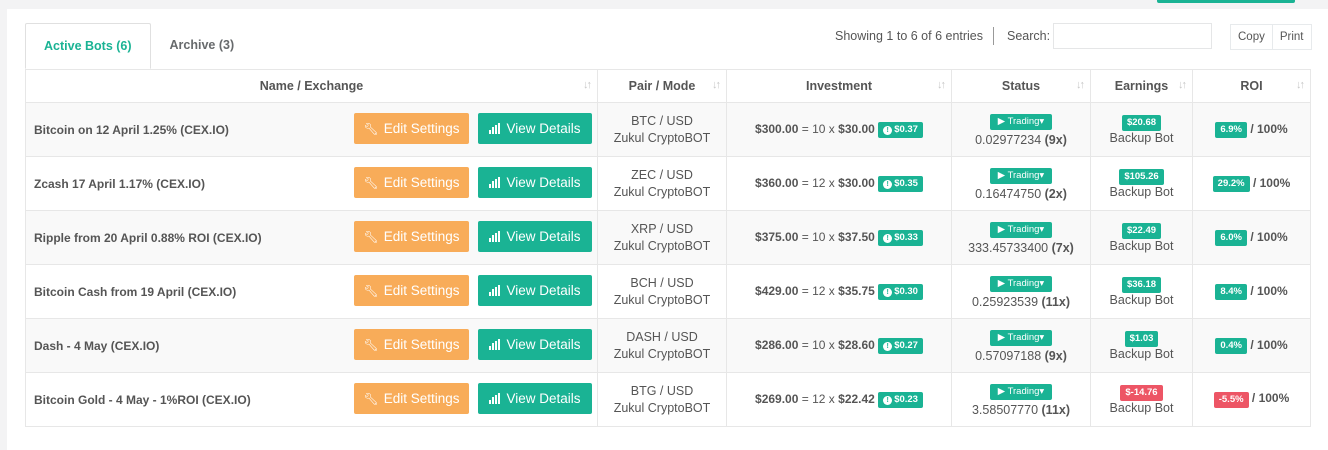  I want to click on bot-name: Zcash 17 April 1.17% (CEX.IO), so click(119, 183).